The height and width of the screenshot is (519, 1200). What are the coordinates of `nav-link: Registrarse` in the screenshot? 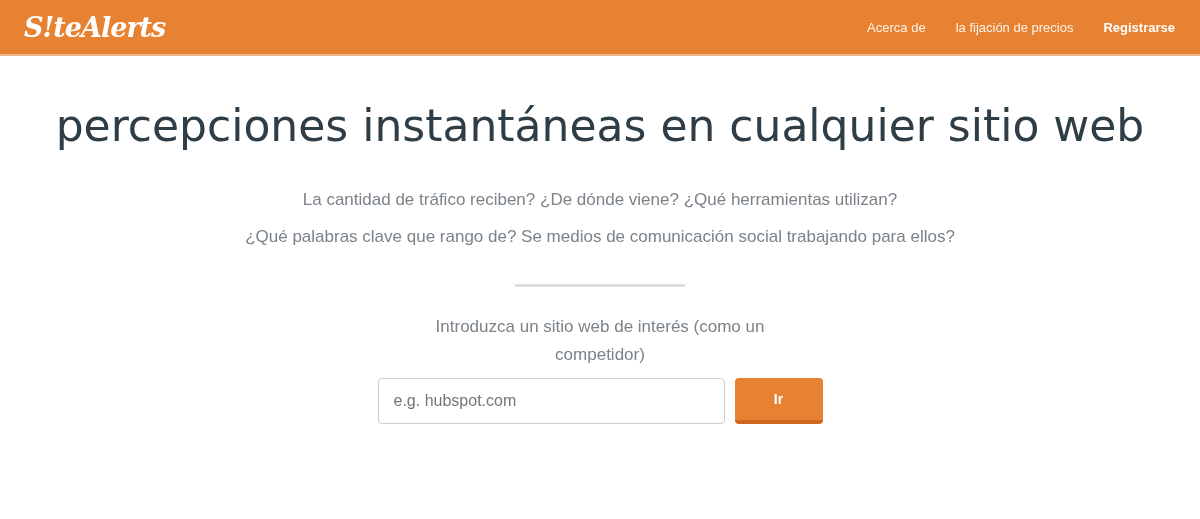 It's located at (1139, 27).